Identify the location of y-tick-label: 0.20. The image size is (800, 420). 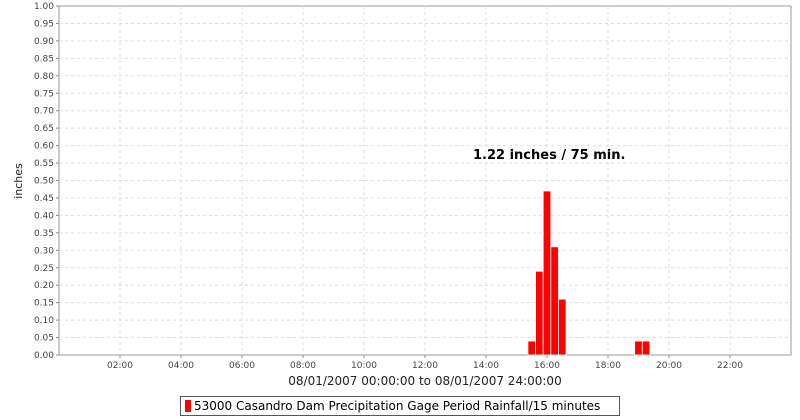
(44, 286).